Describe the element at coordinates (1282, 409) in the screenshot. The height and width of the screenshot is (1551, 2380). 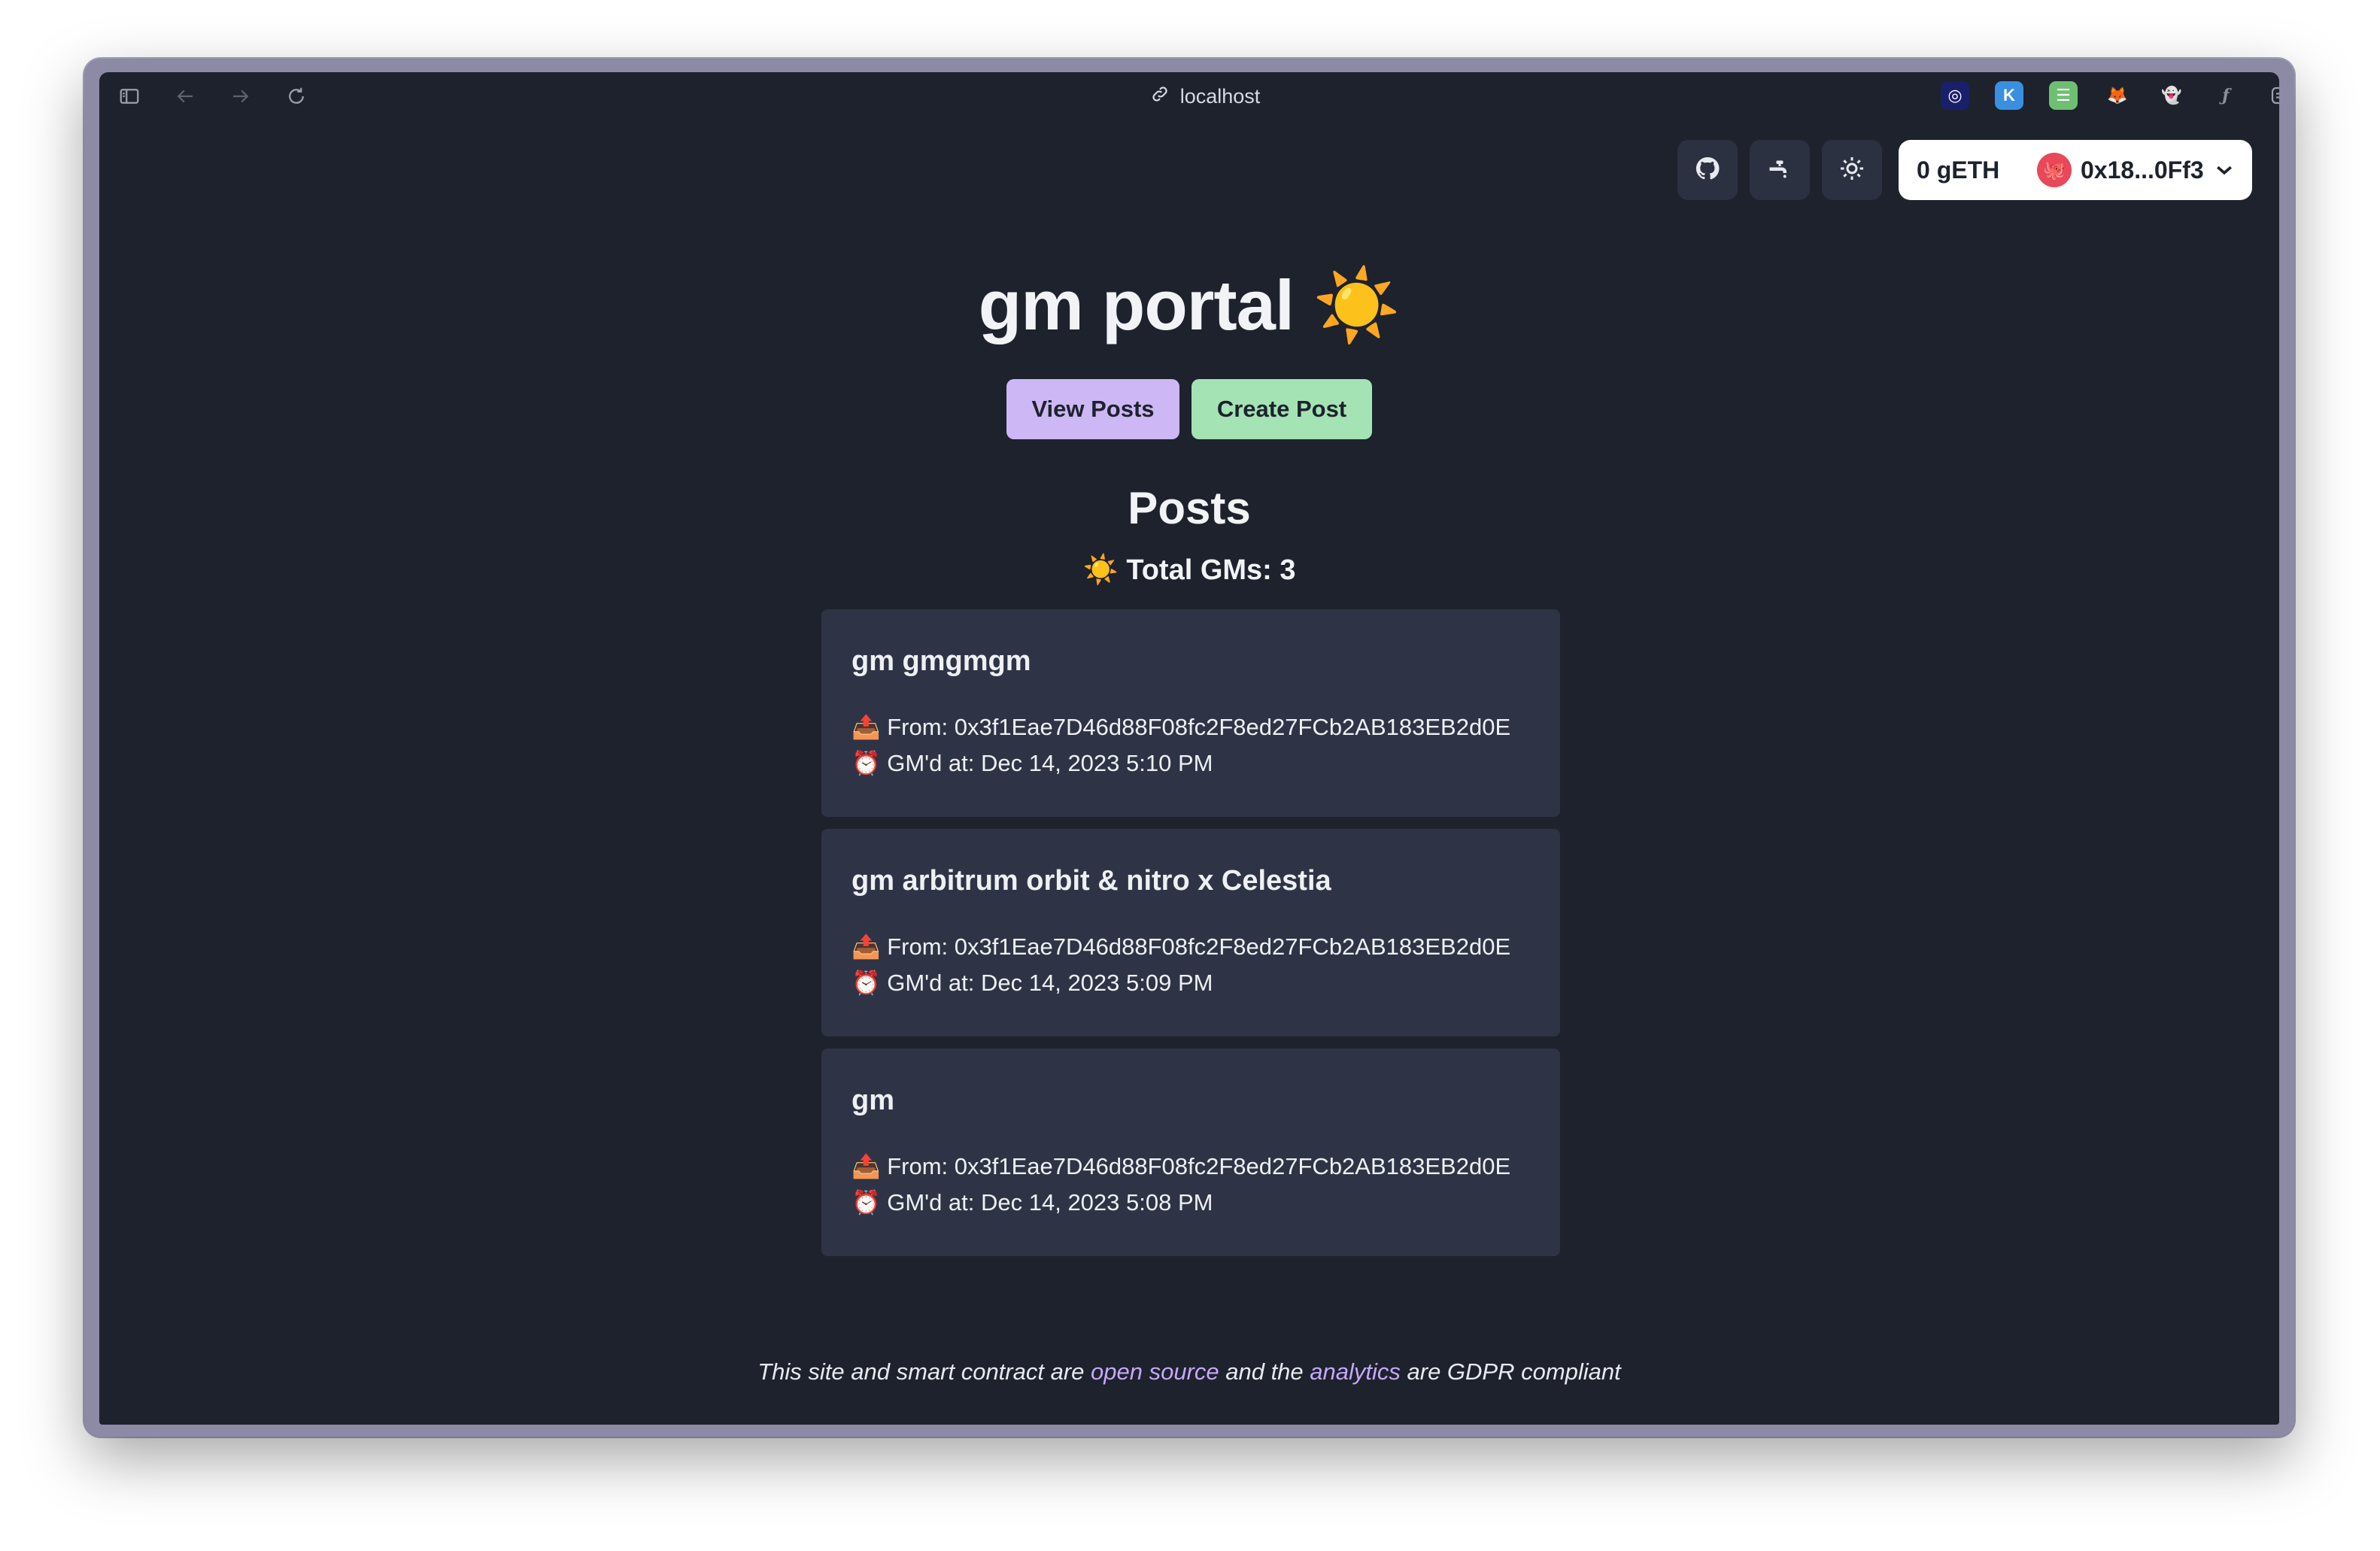
I see `create-post-button: Create Post` at that location.